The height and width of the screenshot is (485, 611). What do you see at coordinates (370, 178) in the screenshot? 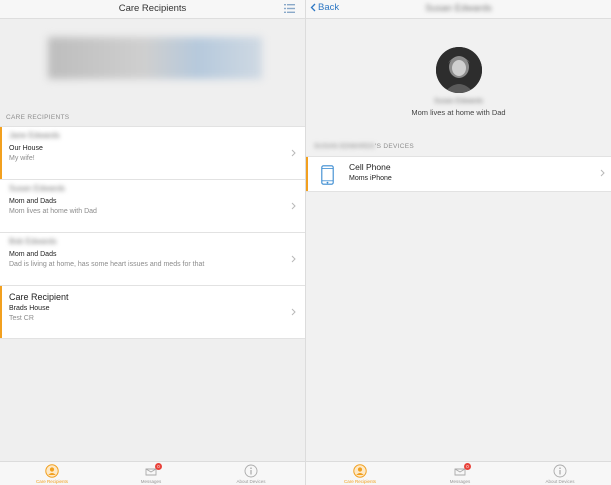
I see `device-subtitle: Moms iPhone` at bounding box center [370, 178].